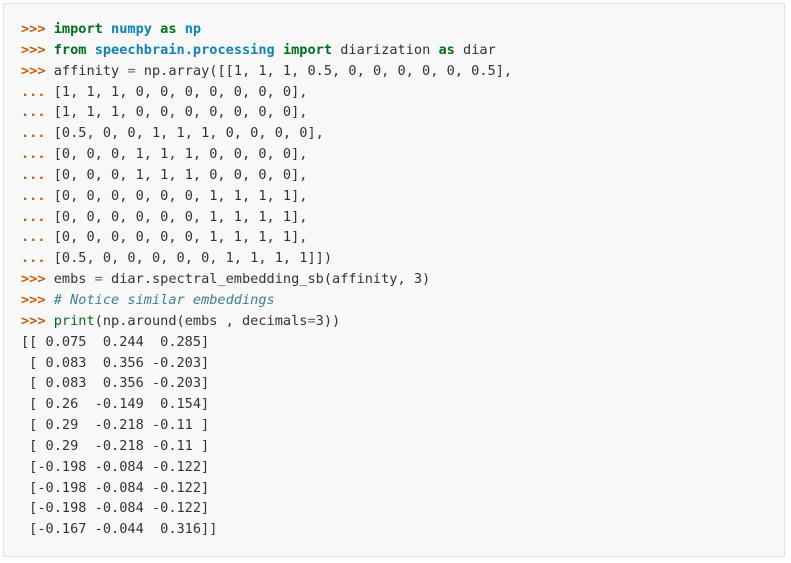  What do you see at coordinates (115, 341) in the screenshot?
I see `code-token: [[ 0.075 0.244 0.285]` at bounding box center [115, 341].